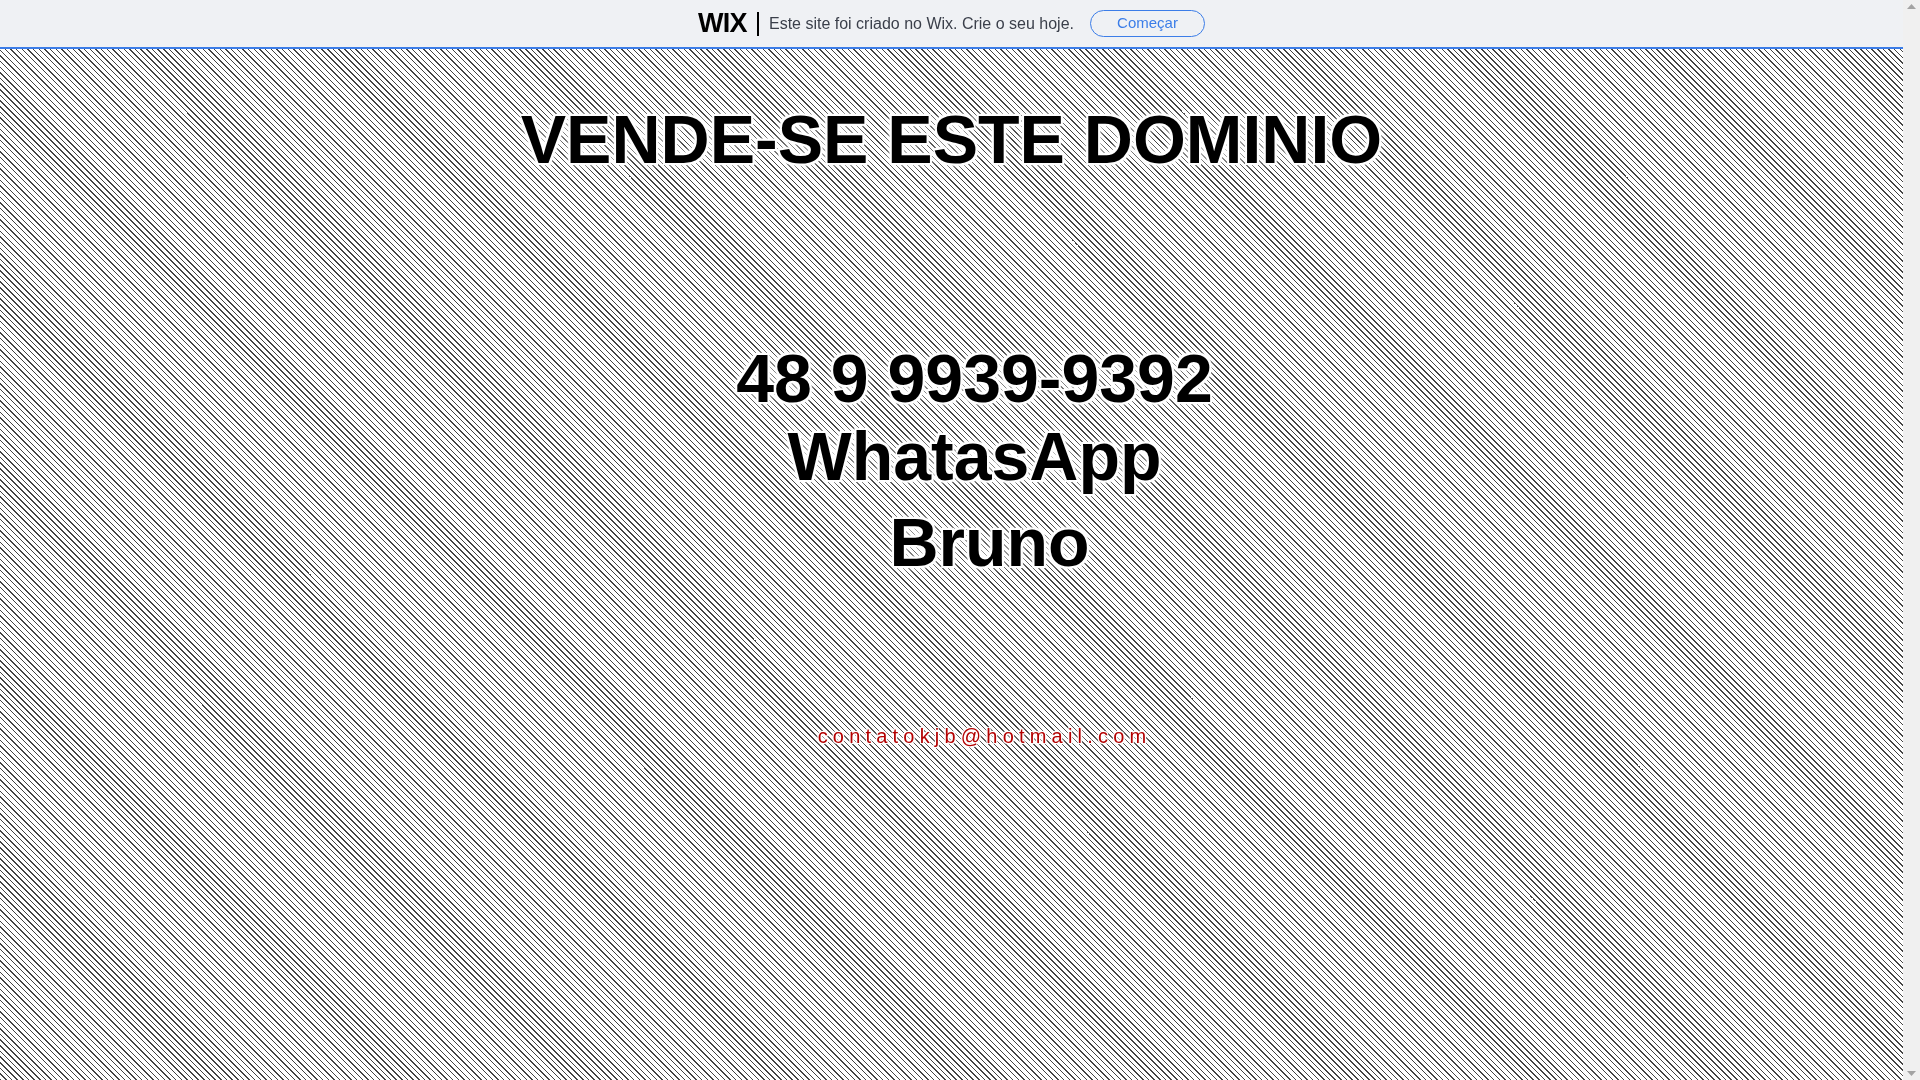 The width and height of the screenshot is (1920, 1080). Describe the element at coordinates (1911, 1073) in the screenshot. I see `scroll-down-icon` at that location.